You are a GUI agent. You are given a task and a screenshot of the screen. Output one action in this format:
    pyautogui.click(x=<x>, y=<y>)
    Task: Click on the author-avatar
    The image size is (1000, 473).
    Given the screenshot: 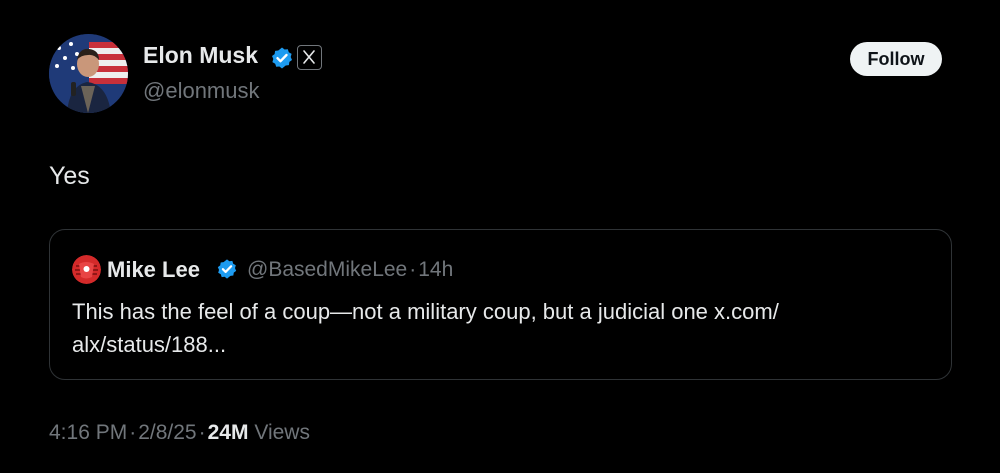 What is the action you would take?
    pyautogui.click(x=88, y=73)
    